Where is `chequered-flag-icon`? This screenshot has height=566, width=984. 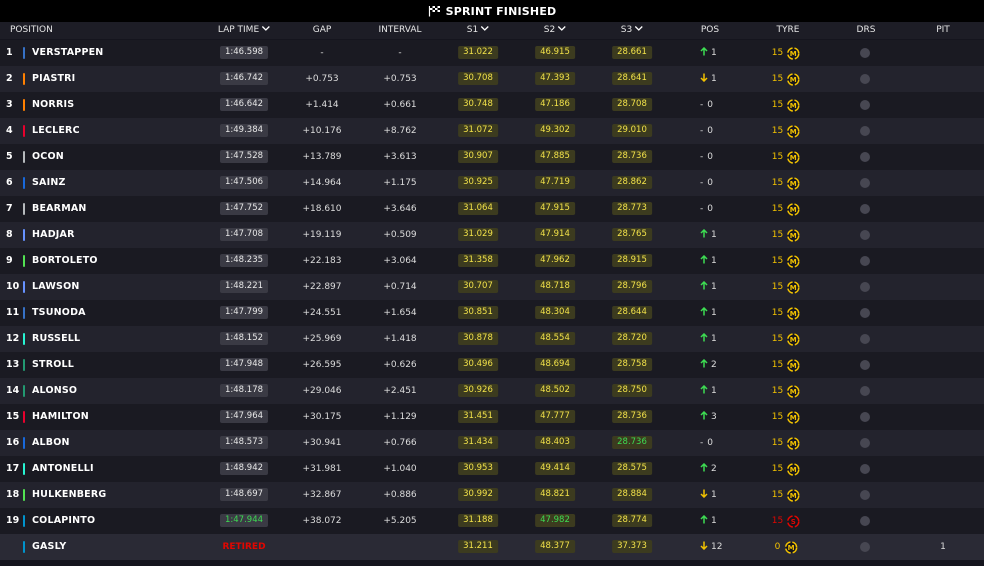
chequered-flag-icon is located at coordinates (434, 11).